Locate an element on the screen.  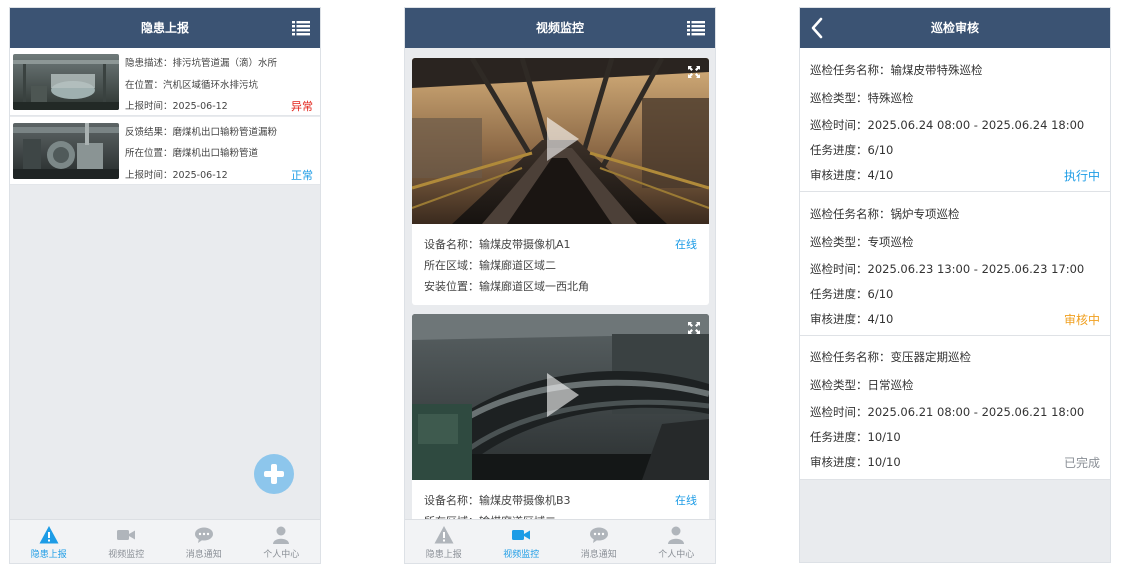
camera-area: 所在区域：输煤廊道区域二 is located at coordinates (490, 265).